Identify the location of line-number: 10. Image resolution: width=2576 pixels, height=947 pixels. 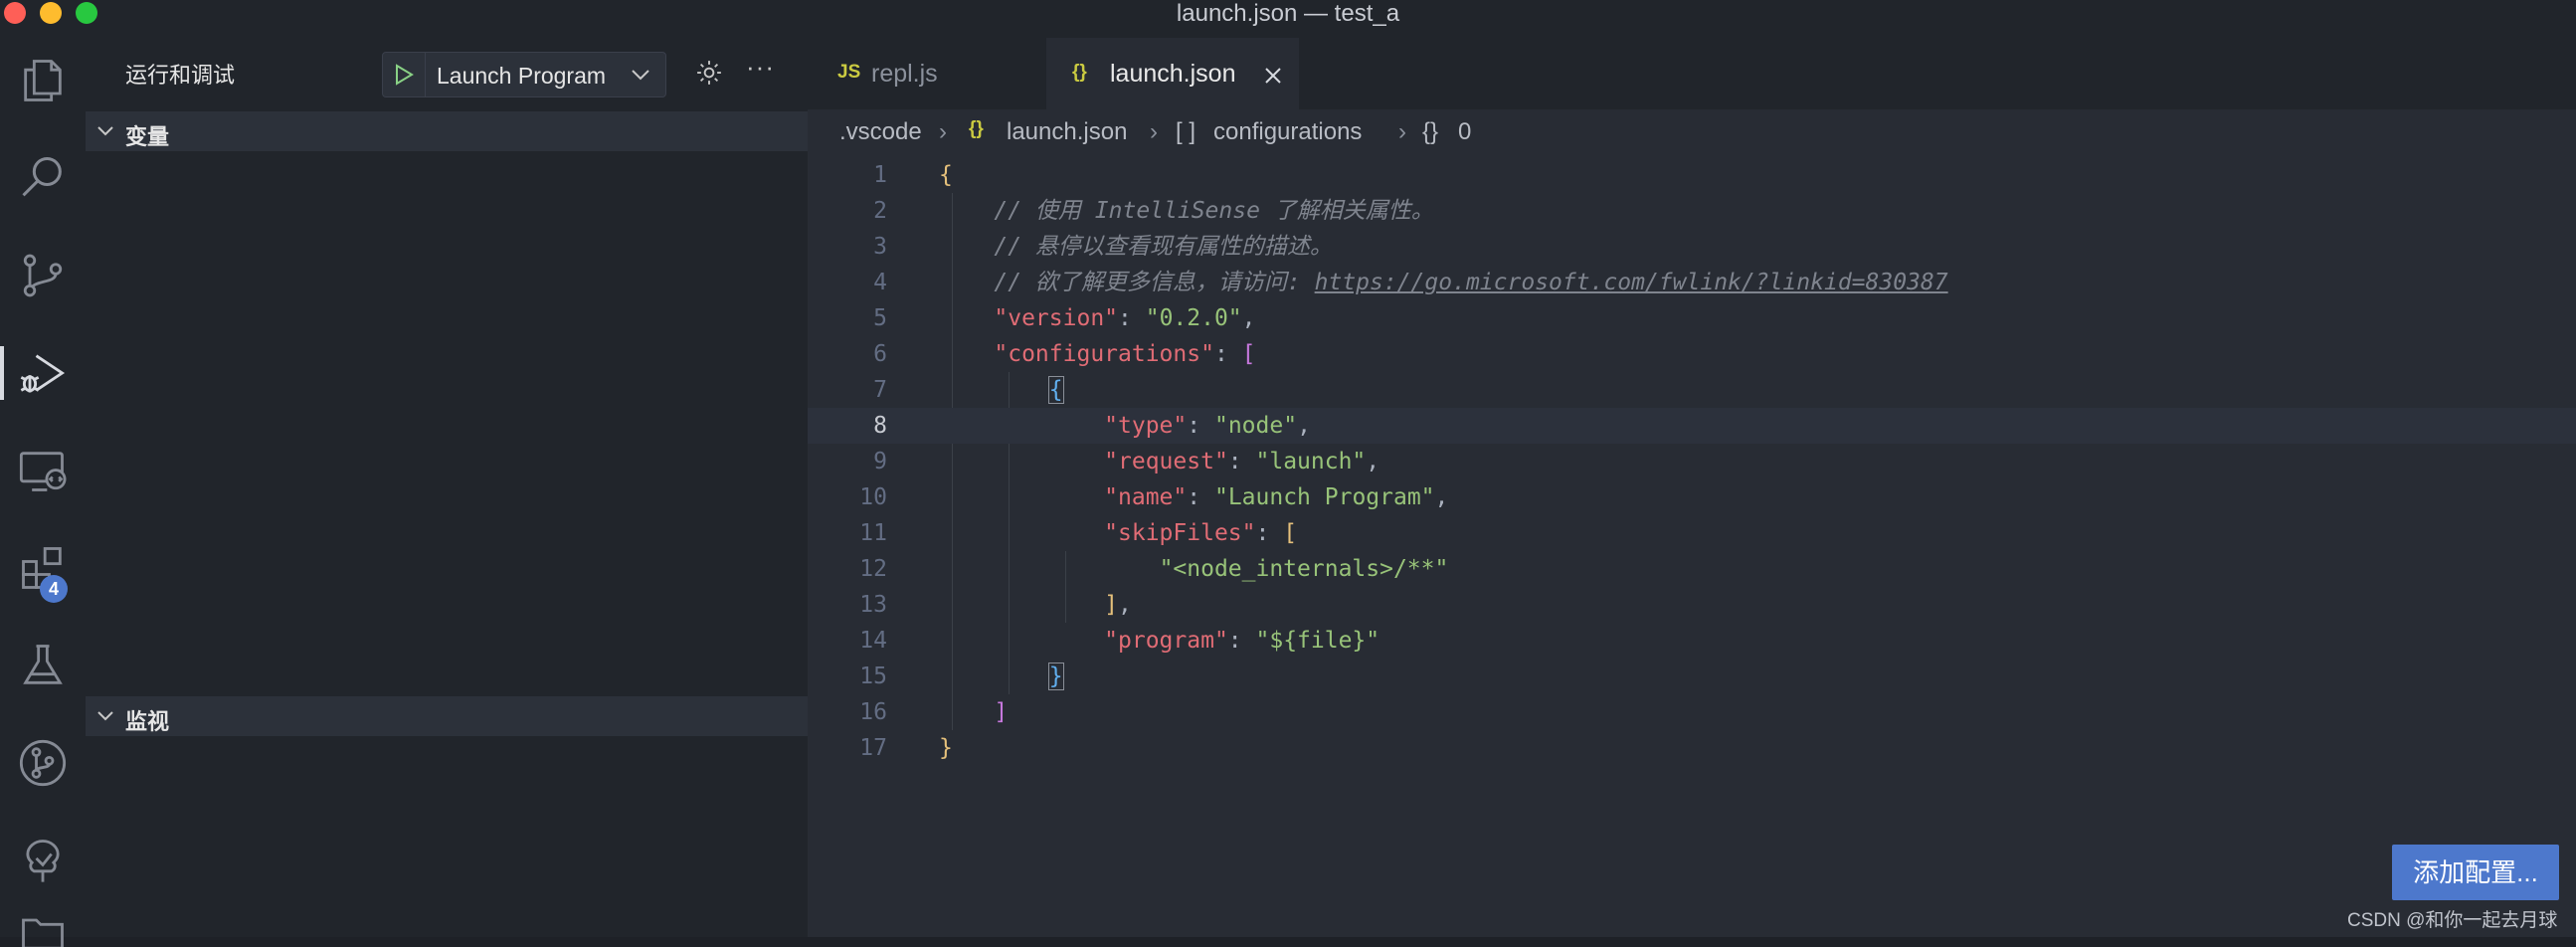
(873, 497).